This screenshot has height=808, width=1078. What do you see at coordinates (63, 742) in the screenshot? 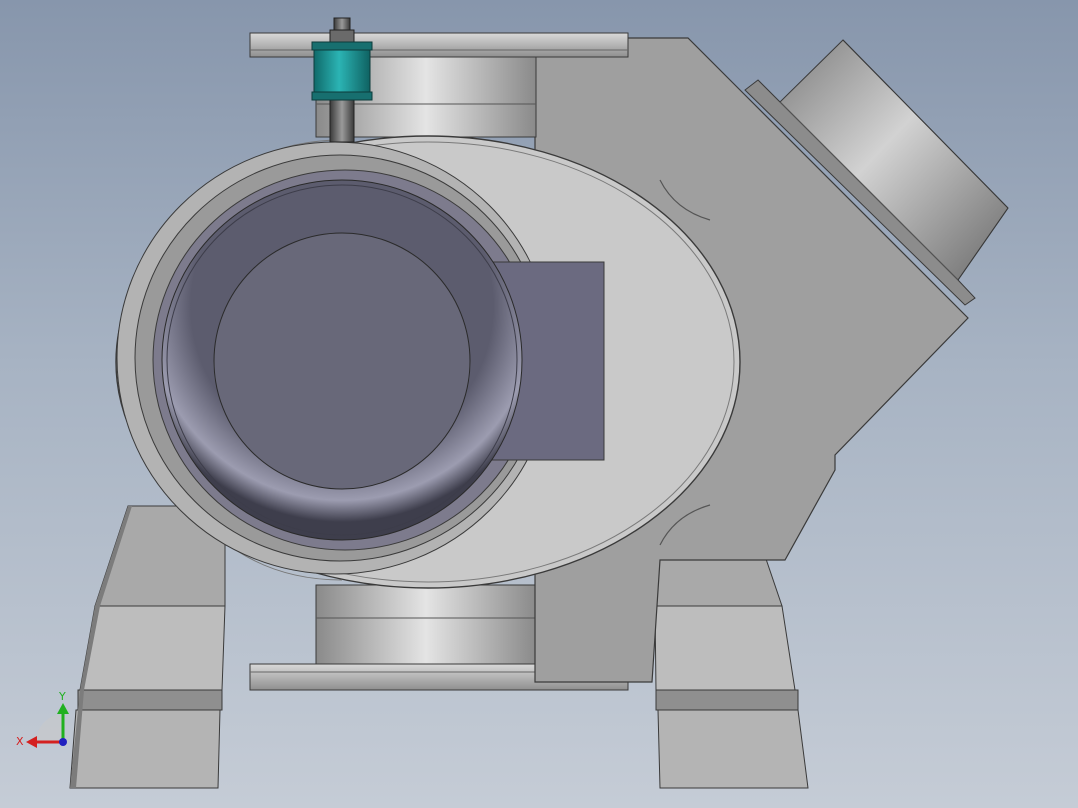
I see `triad-z-axis` at bounding box center [63, 742].